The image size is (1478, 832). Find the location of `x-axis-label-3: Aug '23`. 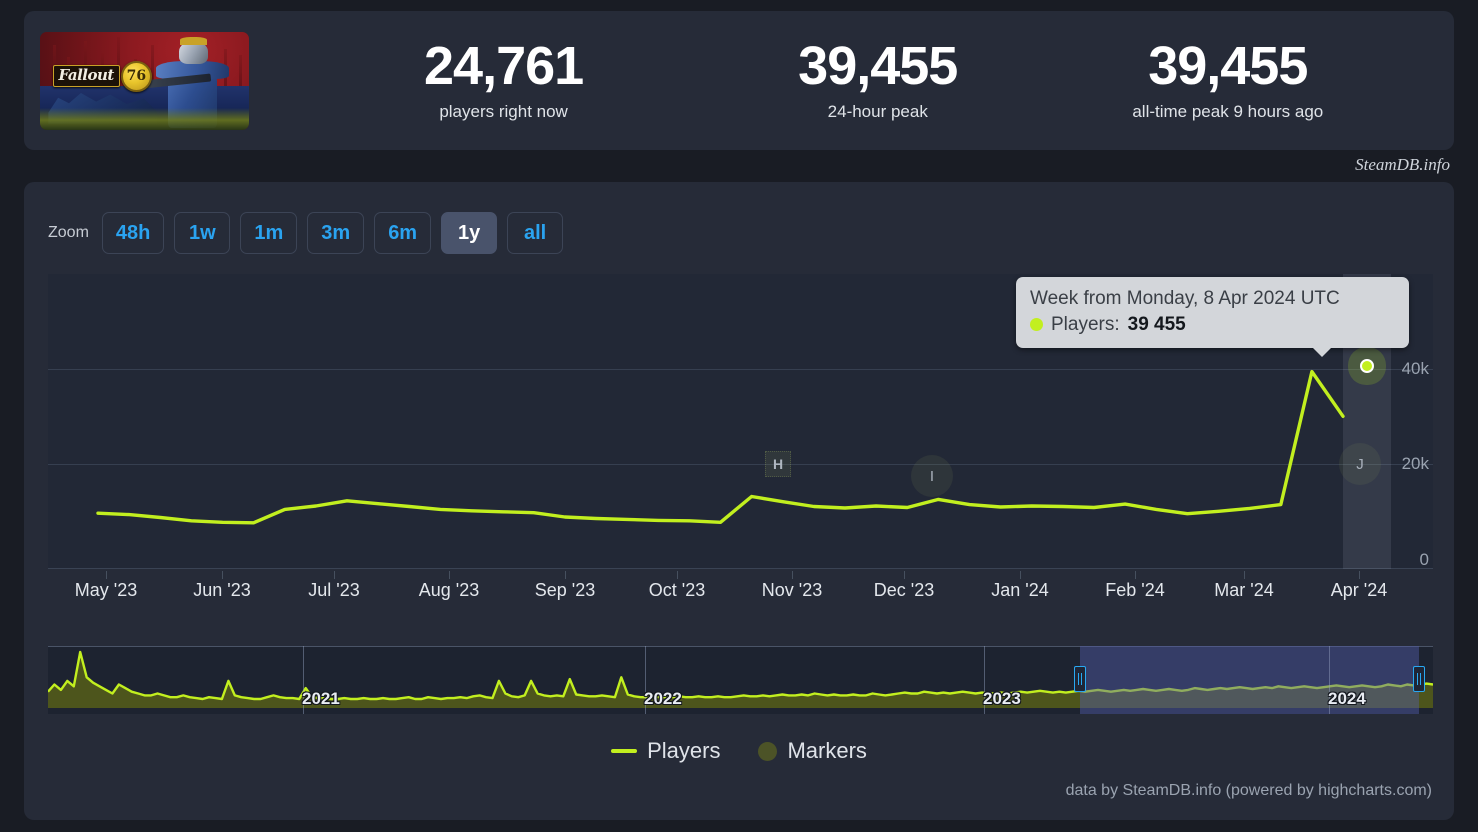

x-axis-label-3: Aug '23 is located at coordinates (449, 590).